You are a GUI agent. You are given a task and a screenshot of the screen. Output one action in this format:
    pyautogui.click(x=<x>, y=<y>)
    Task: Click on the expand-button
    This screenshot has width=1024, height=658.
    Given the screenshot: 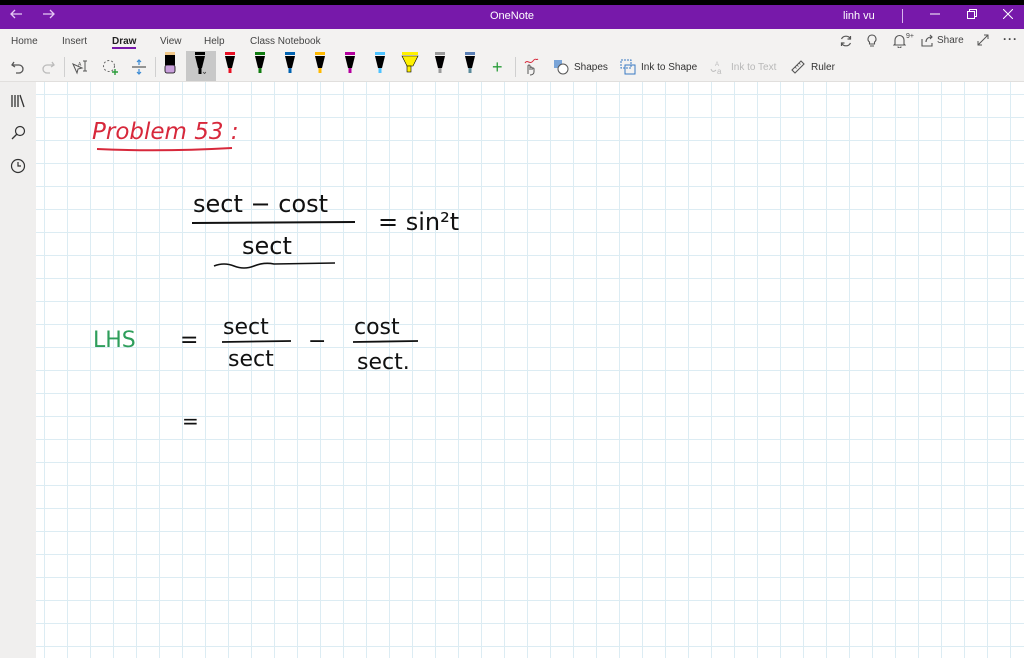 What is the action you would take?
    pyautogui.click(x=983, y=40)
    